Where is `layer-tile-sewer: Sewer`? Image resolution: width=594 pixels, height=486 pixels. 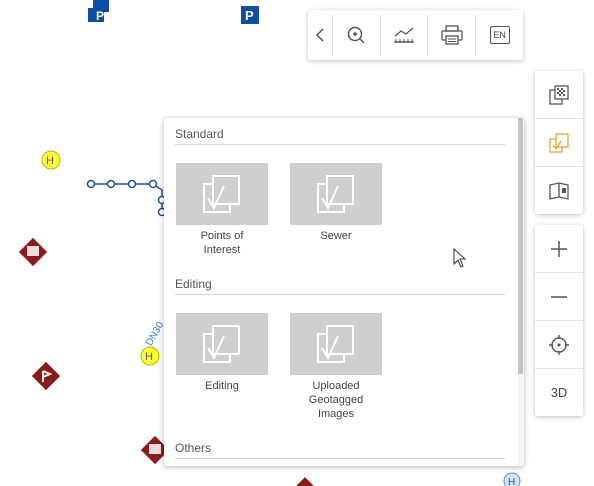 layer-tile-sewer: Sewer is located at coordinates (336, 203).